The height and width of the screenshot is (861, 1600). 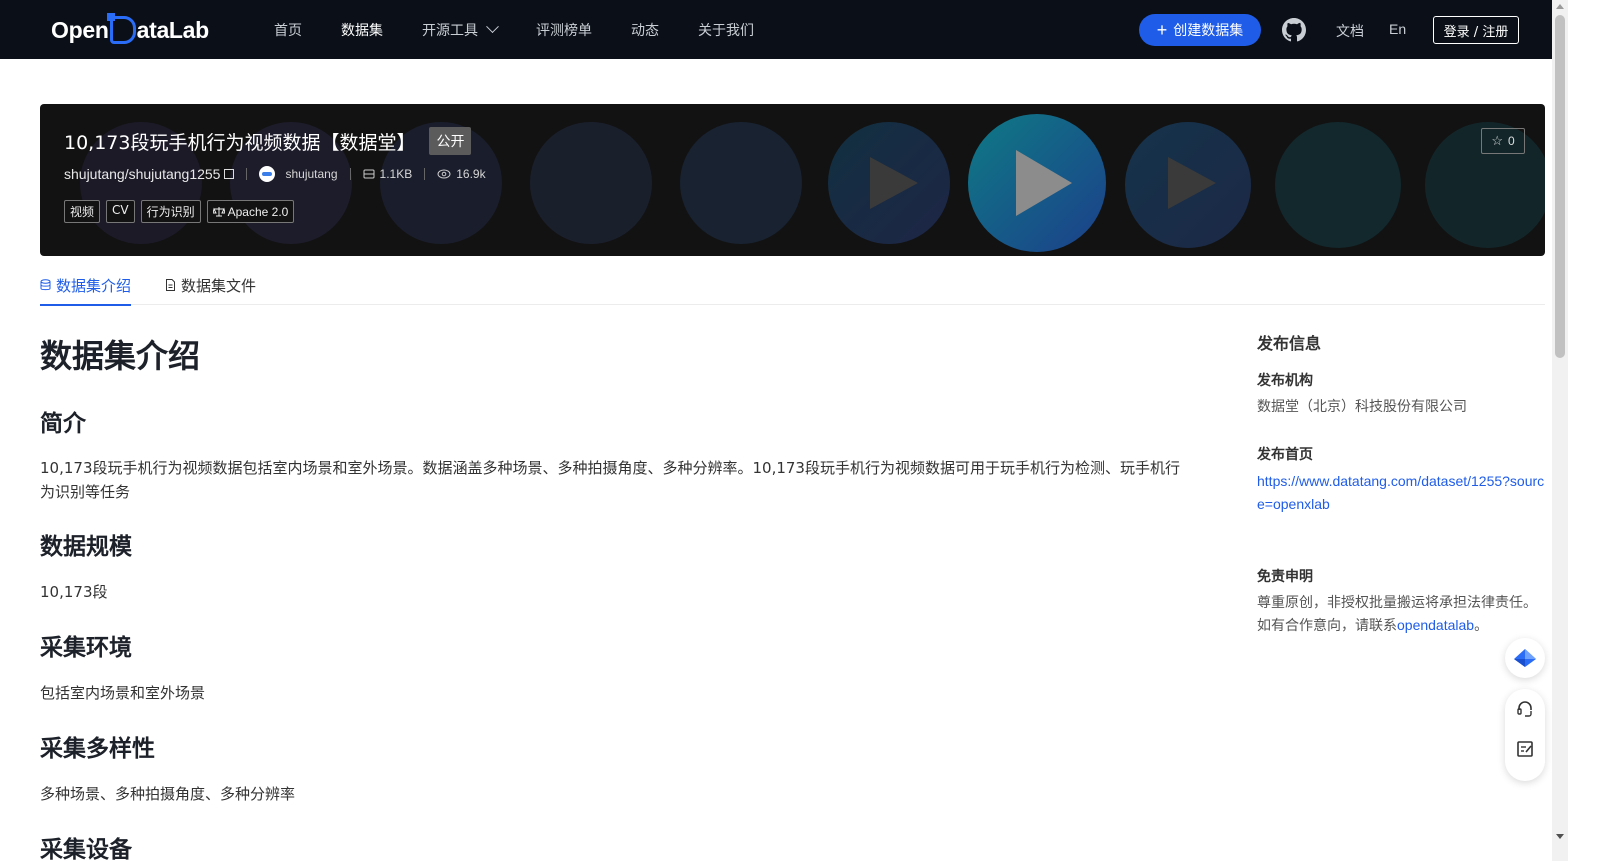 I want to click on star-button: ☆ 0, so click(x=1503, y=141).